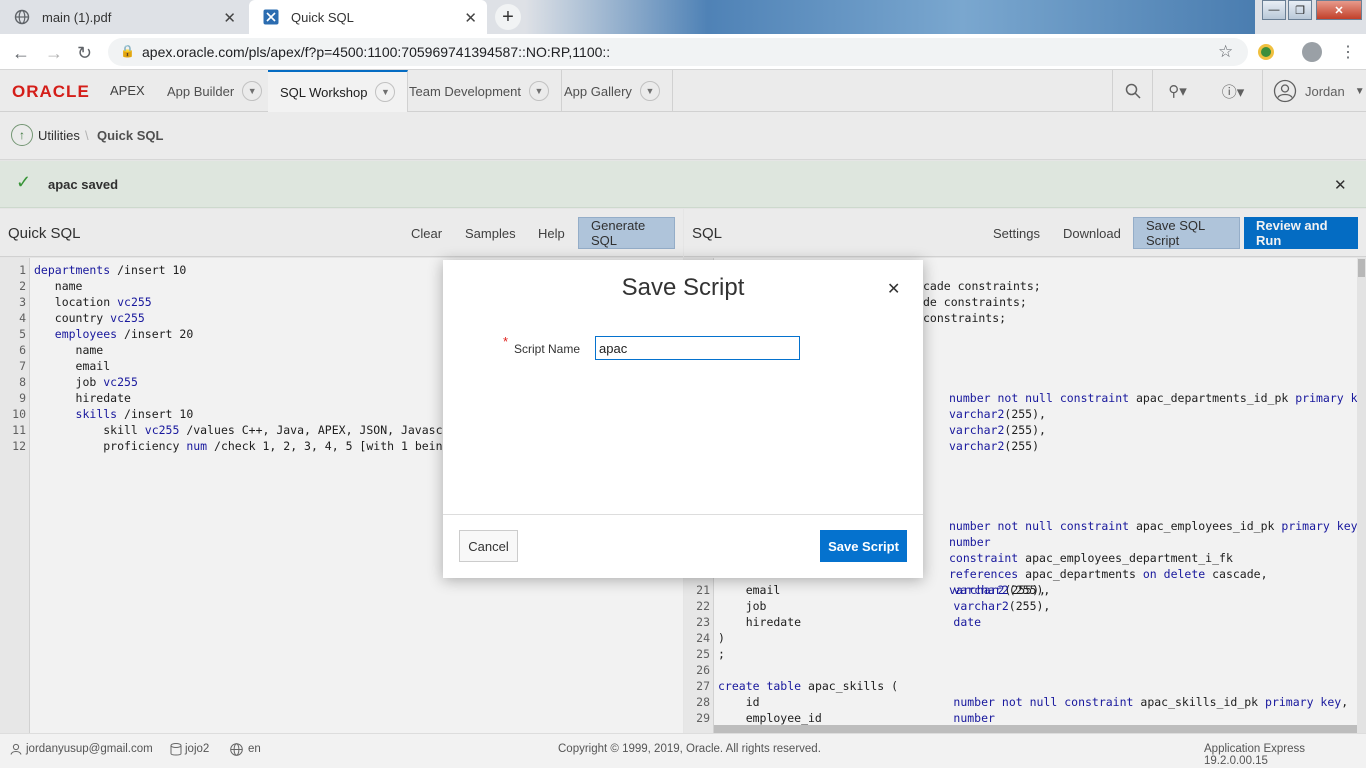 The image size is (1366, 768). I want to click on script-name-input, so click(697, 348).